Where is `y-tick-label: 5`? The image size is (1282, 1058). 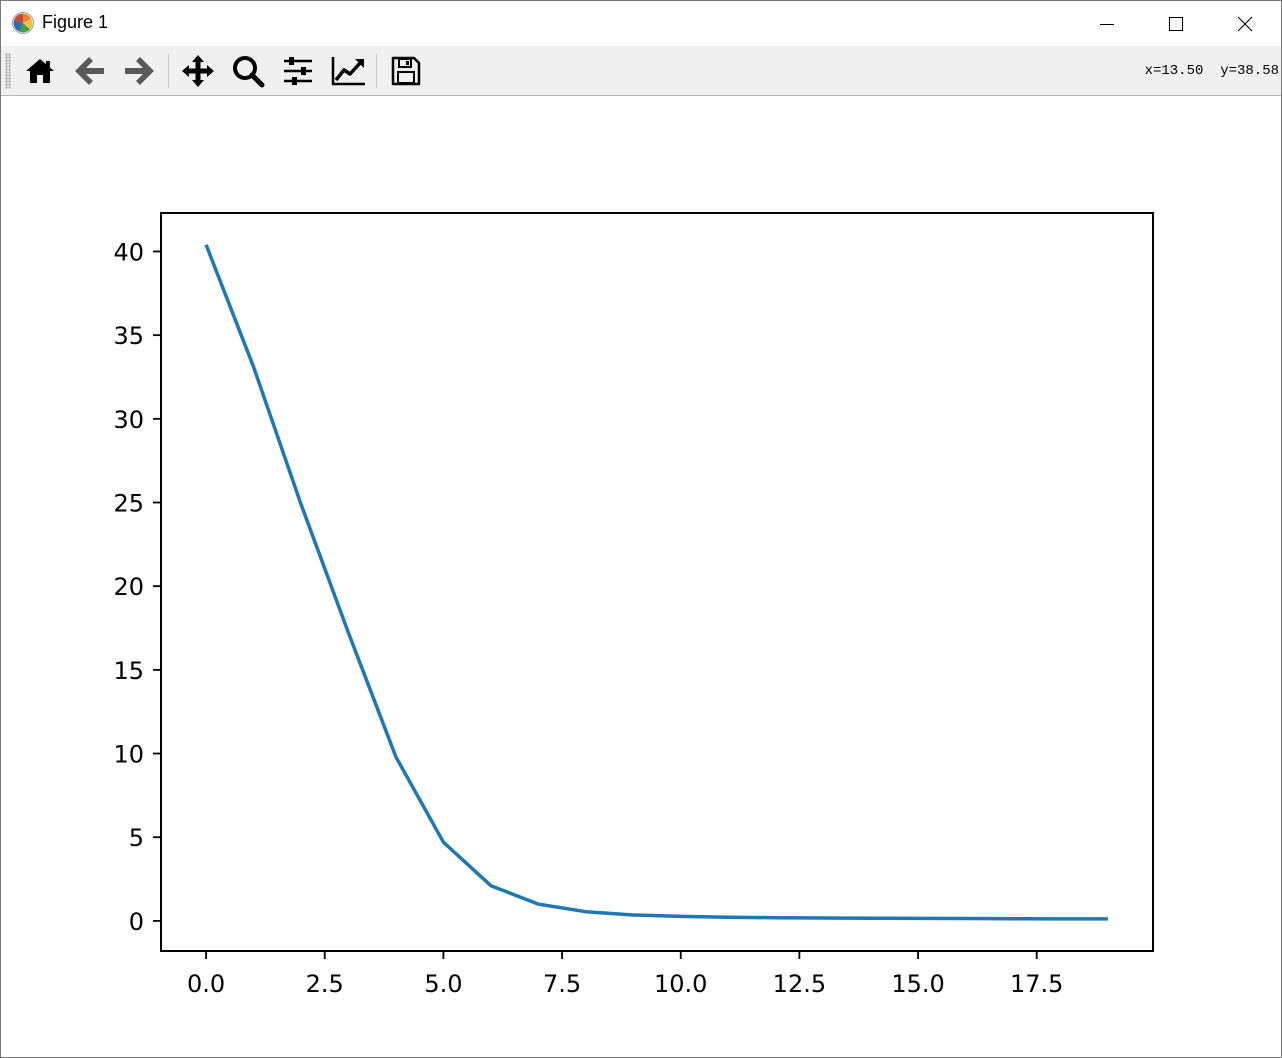 y-tick-label: 5 is located at coordinates (136, 838).